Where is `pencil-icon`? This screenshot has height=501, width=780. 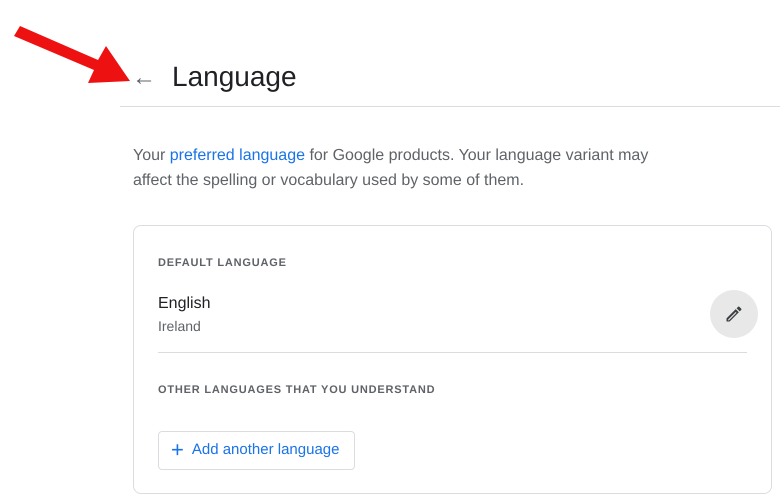 pencil-icon is located at coordinates (734, 314).